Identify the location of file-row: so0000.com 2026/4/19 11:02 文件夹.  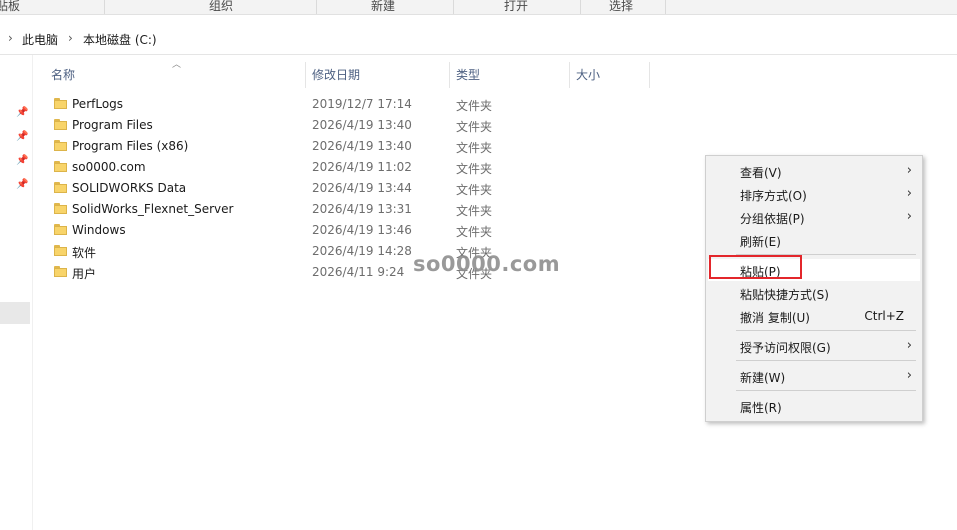
(353, 167).